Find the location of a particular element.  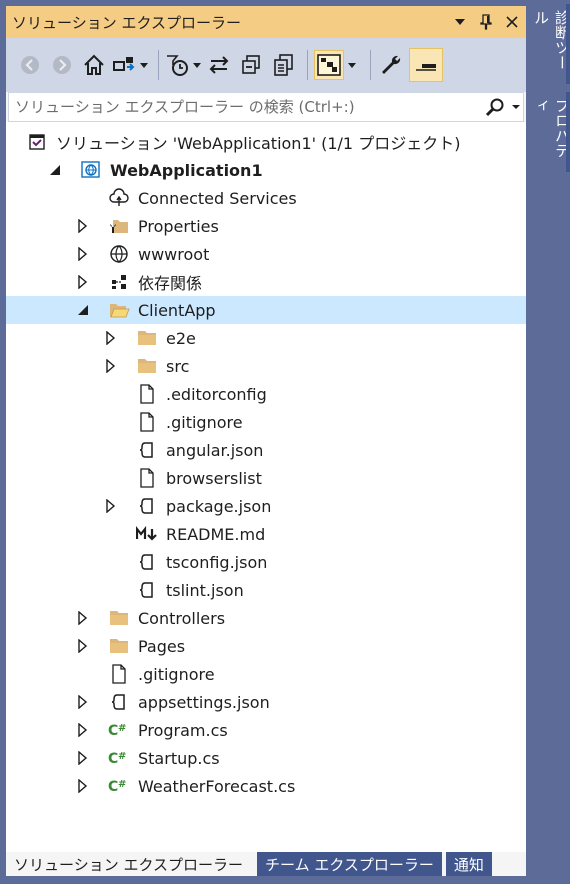

tree-item: tsconfig.json is located at coordinates (266, 562).